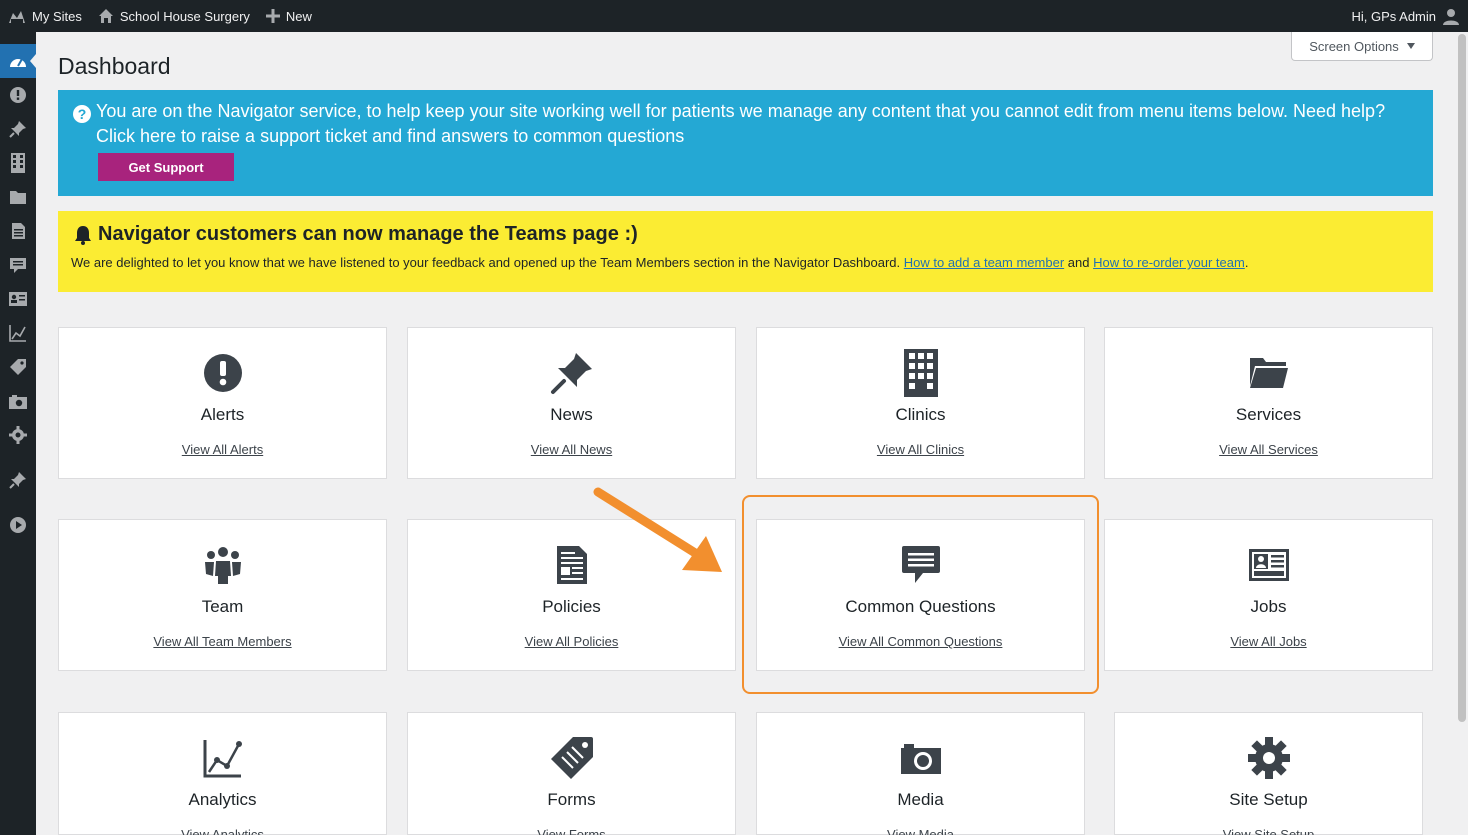 Image resolution: width=1468 pixels, height=835 pixels. I want to click on site-name-menu: School House Surgery, so click(174, 16).